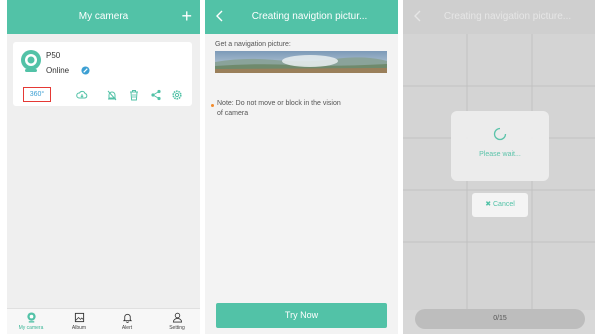 Image resolution: width=595 pixels, height=334 pixels. Describe the element at coordinates (500, 319) in the screenshot. I see `capture-progress: 0/15` at that location.